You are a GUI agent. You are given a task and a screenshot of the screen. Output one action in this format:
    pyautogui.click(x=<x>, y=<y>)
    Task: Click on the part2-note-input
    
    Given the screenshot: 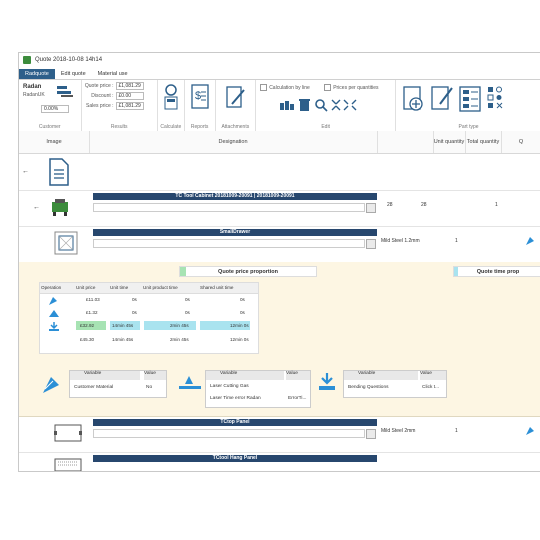 What is the action you would take?
    pyautogui.click(x=229, y=433)
    